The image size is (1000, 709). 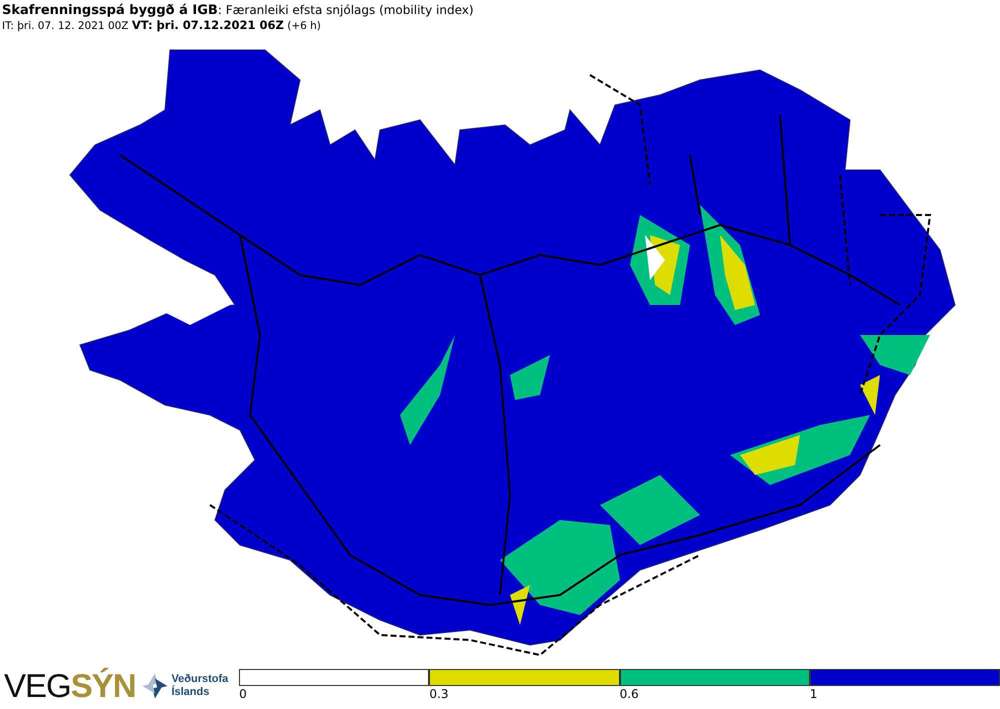 What do you see at coordinates (200, 685) in the screenshot?
I see `vedurstofa-logo: Veðurstofa Íslands` at bounding box center [200, 685].